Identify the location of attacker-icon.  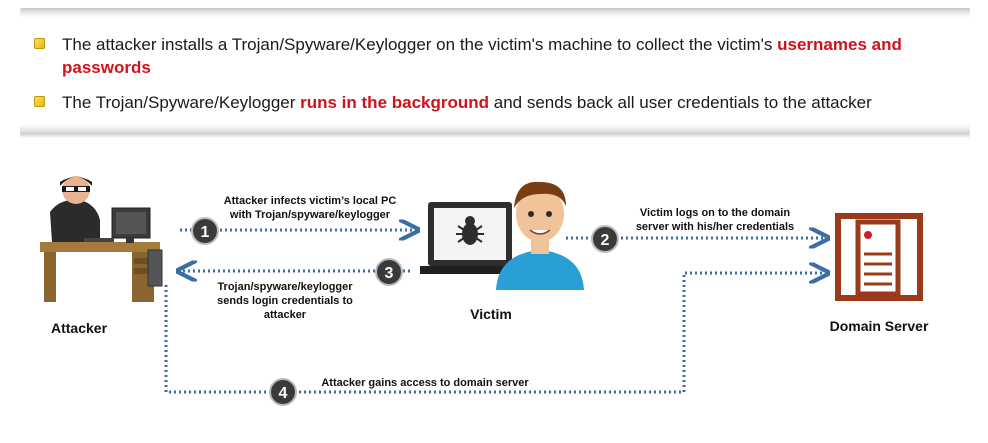
(101, 239).